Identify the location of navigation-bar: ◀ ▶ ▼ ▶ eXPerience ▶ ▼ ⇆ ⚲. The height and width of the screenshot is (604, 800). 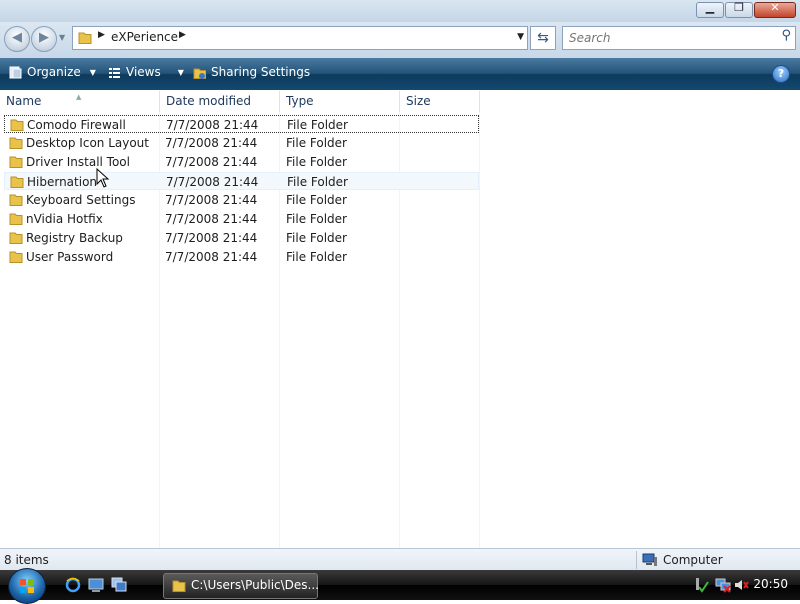
(400, 40).